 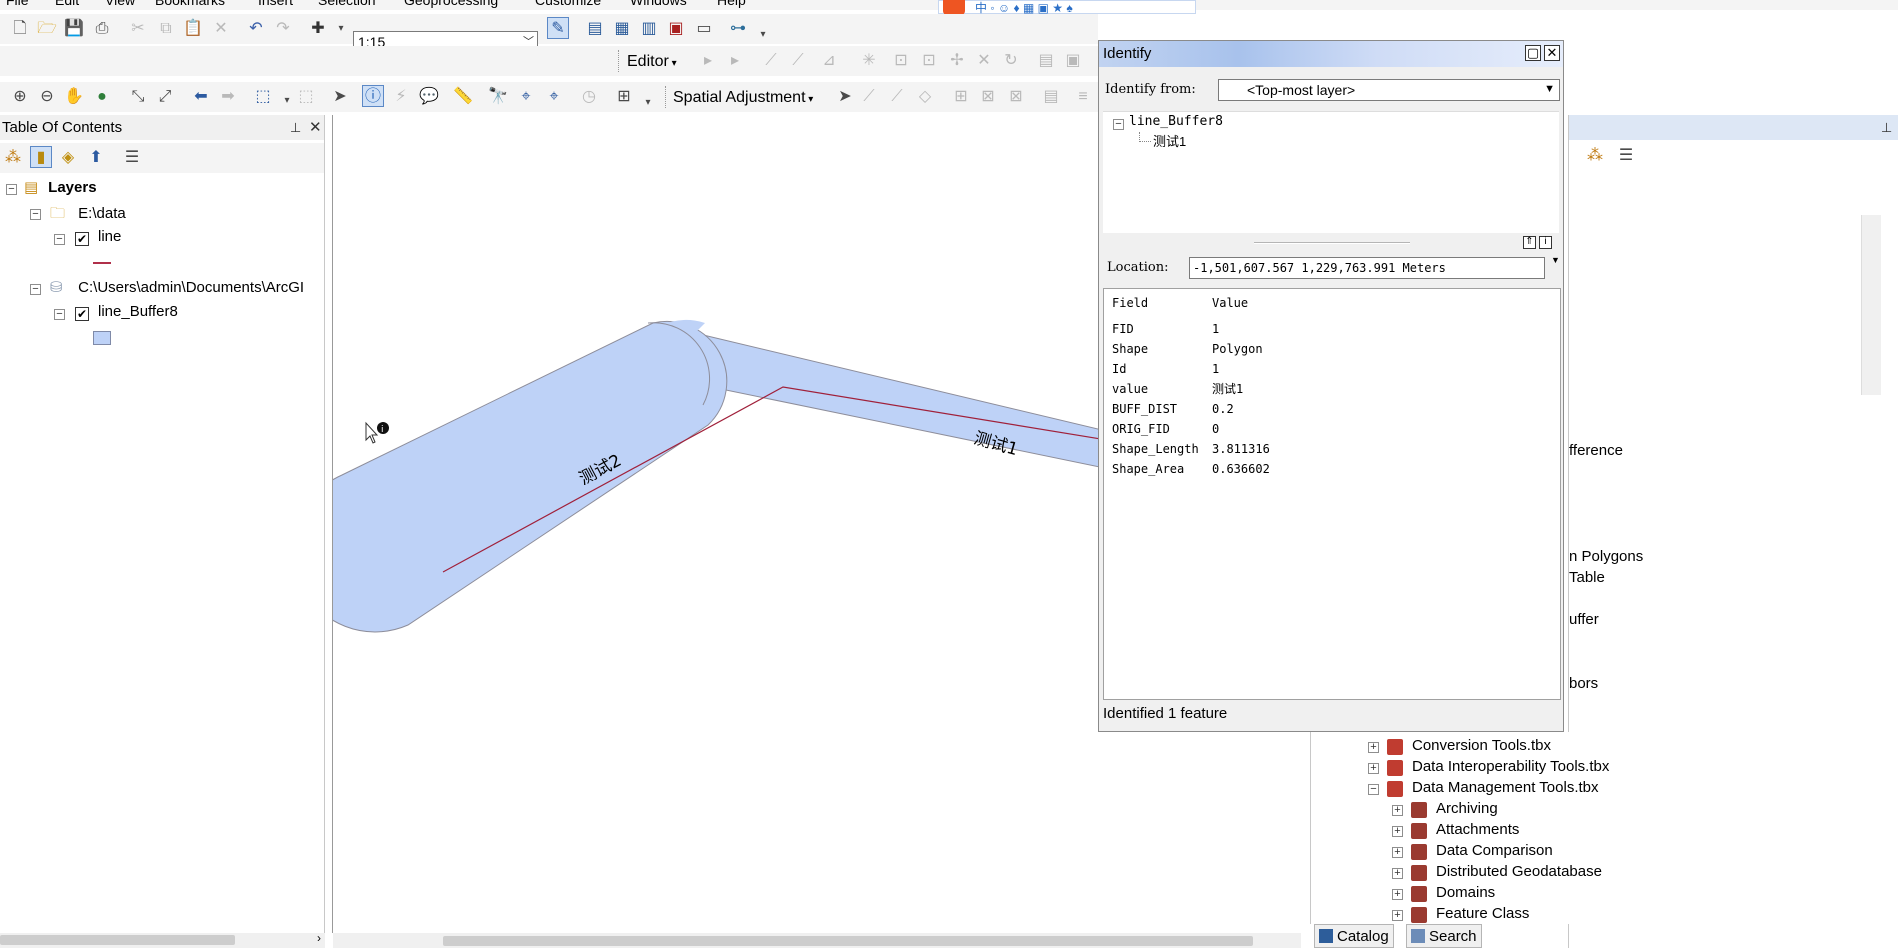 I want to click on clear-selection-icon: ⬚, so click(x=306, y=97).